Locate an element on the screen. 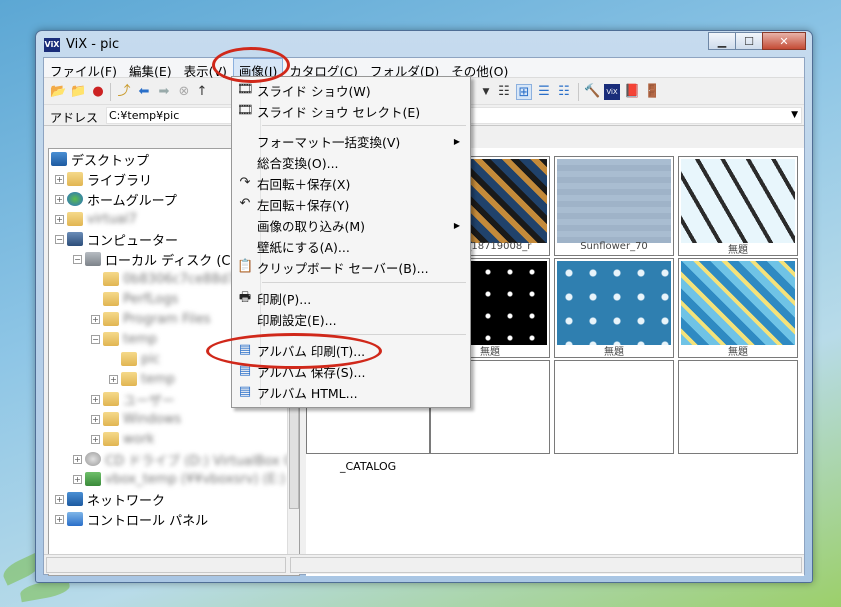 The height and width of the screenshot is (607, 841). forward-arrow-icon: ➡ is located at coordinates (164, 92).